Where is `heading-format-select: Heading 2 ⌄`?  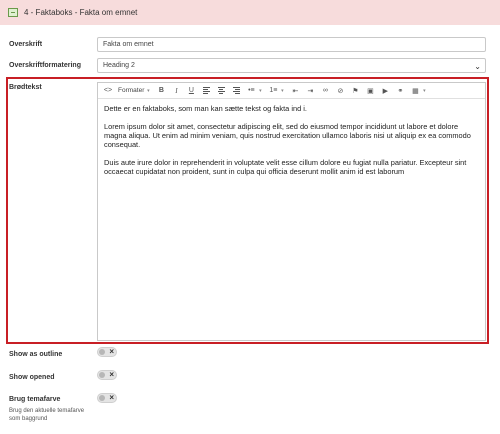 heading-format-select: Heading 2 ⌄ is located at coordinates (291, 65).